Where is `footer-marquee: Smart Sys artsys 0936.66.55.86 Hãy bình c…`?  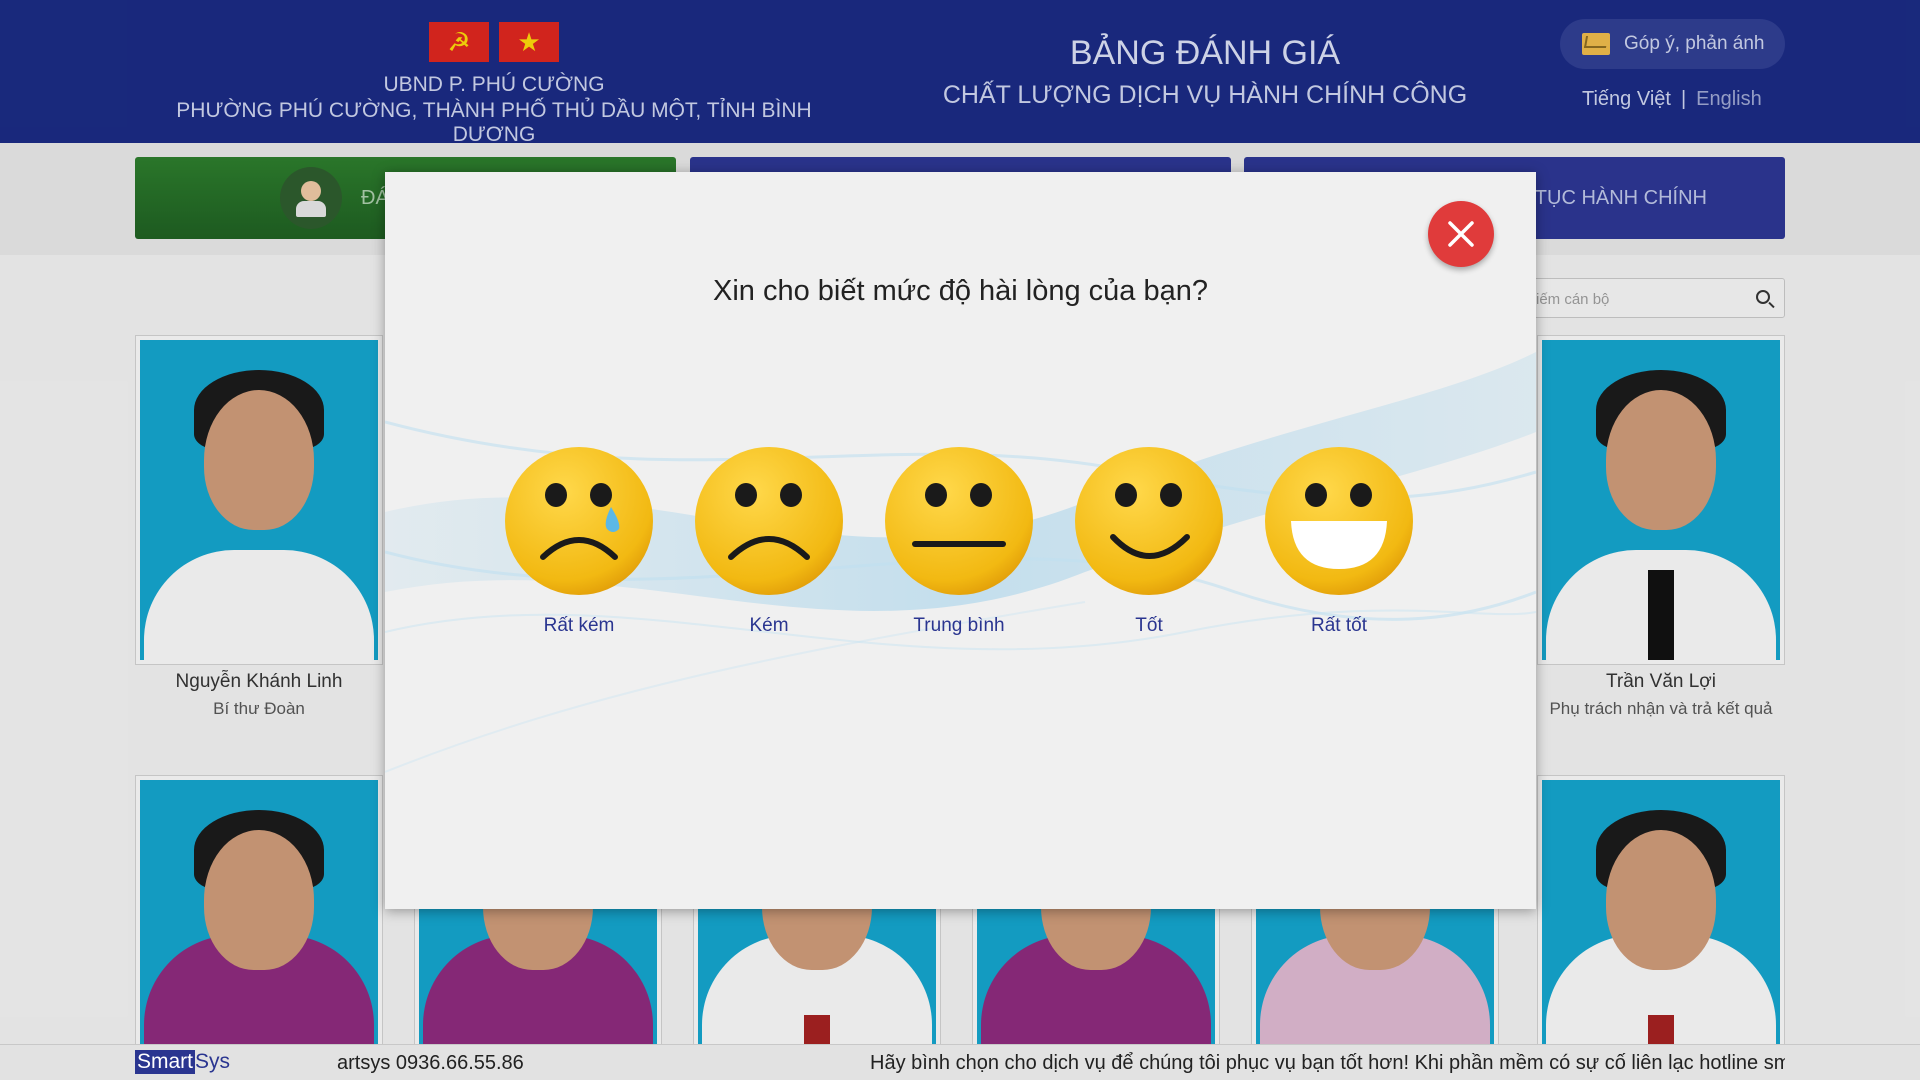 footer-marquee: Smart Sys artsys 0936.66.55.86 Hãy bình c… is located at coordinates (960, 1062).